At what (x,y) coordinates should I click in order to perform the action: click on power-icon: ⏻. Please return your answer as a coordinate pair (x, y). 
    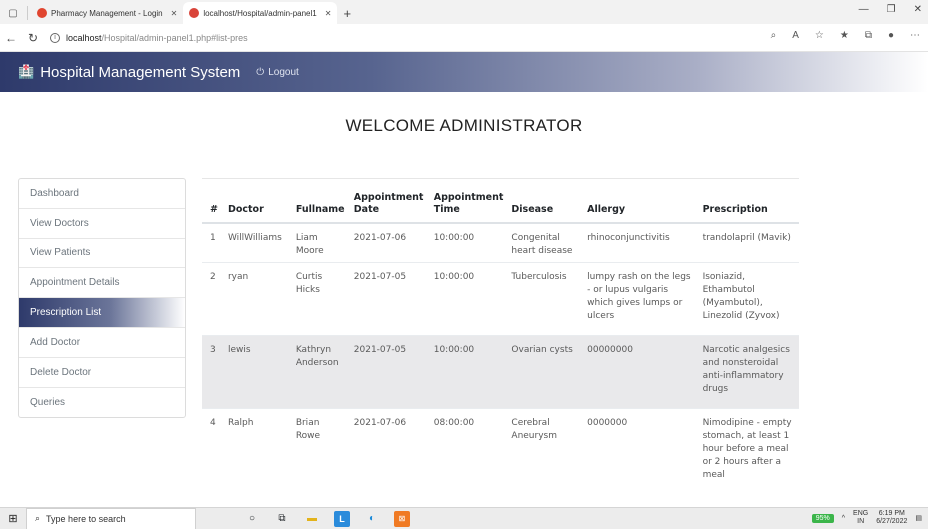
    Looking at the image, I should click on (260, 72).